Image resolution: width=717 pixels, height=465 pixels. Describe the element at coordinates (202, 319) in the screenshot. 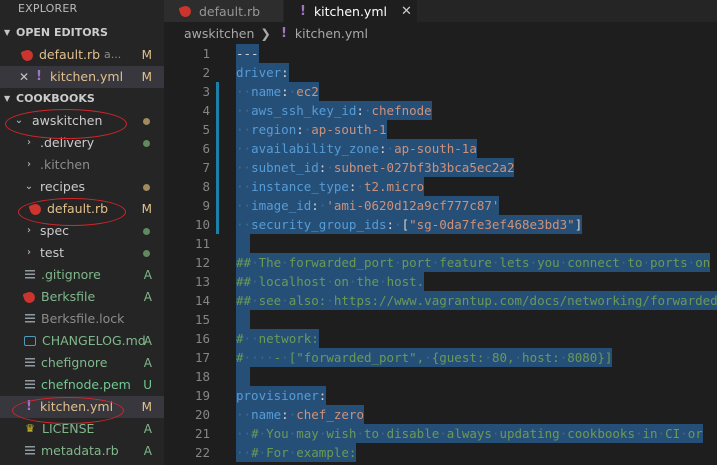

I see `line-number: 15` at that location.